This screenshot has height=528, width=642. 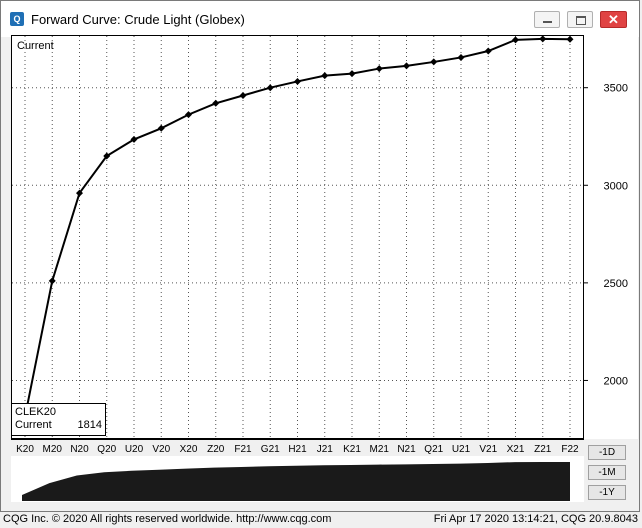 What do you see at coordinates (433, 449) in the screenshot?
I see `x-tick-label: Q21` at bounding box center [433, 449].